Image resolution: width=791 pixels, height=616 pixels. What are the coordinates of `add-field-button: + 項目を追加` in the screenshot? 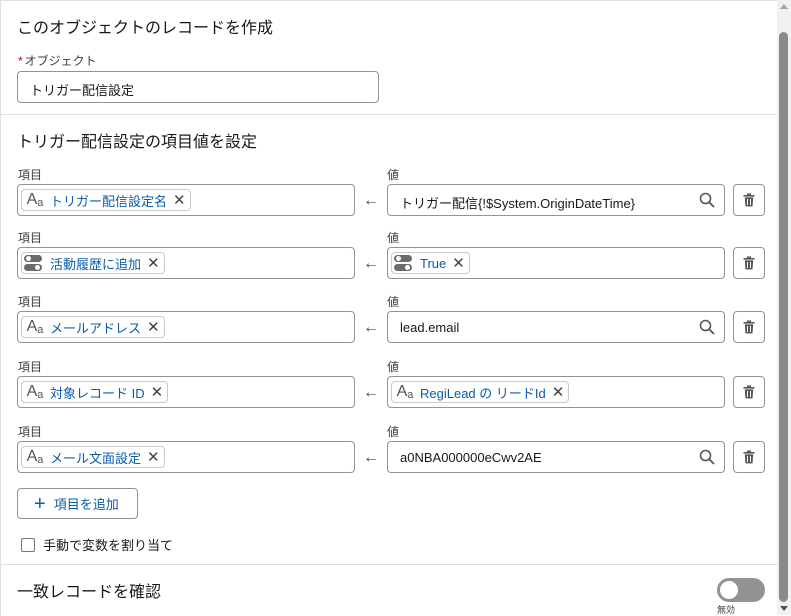 It's located at (77, 503).